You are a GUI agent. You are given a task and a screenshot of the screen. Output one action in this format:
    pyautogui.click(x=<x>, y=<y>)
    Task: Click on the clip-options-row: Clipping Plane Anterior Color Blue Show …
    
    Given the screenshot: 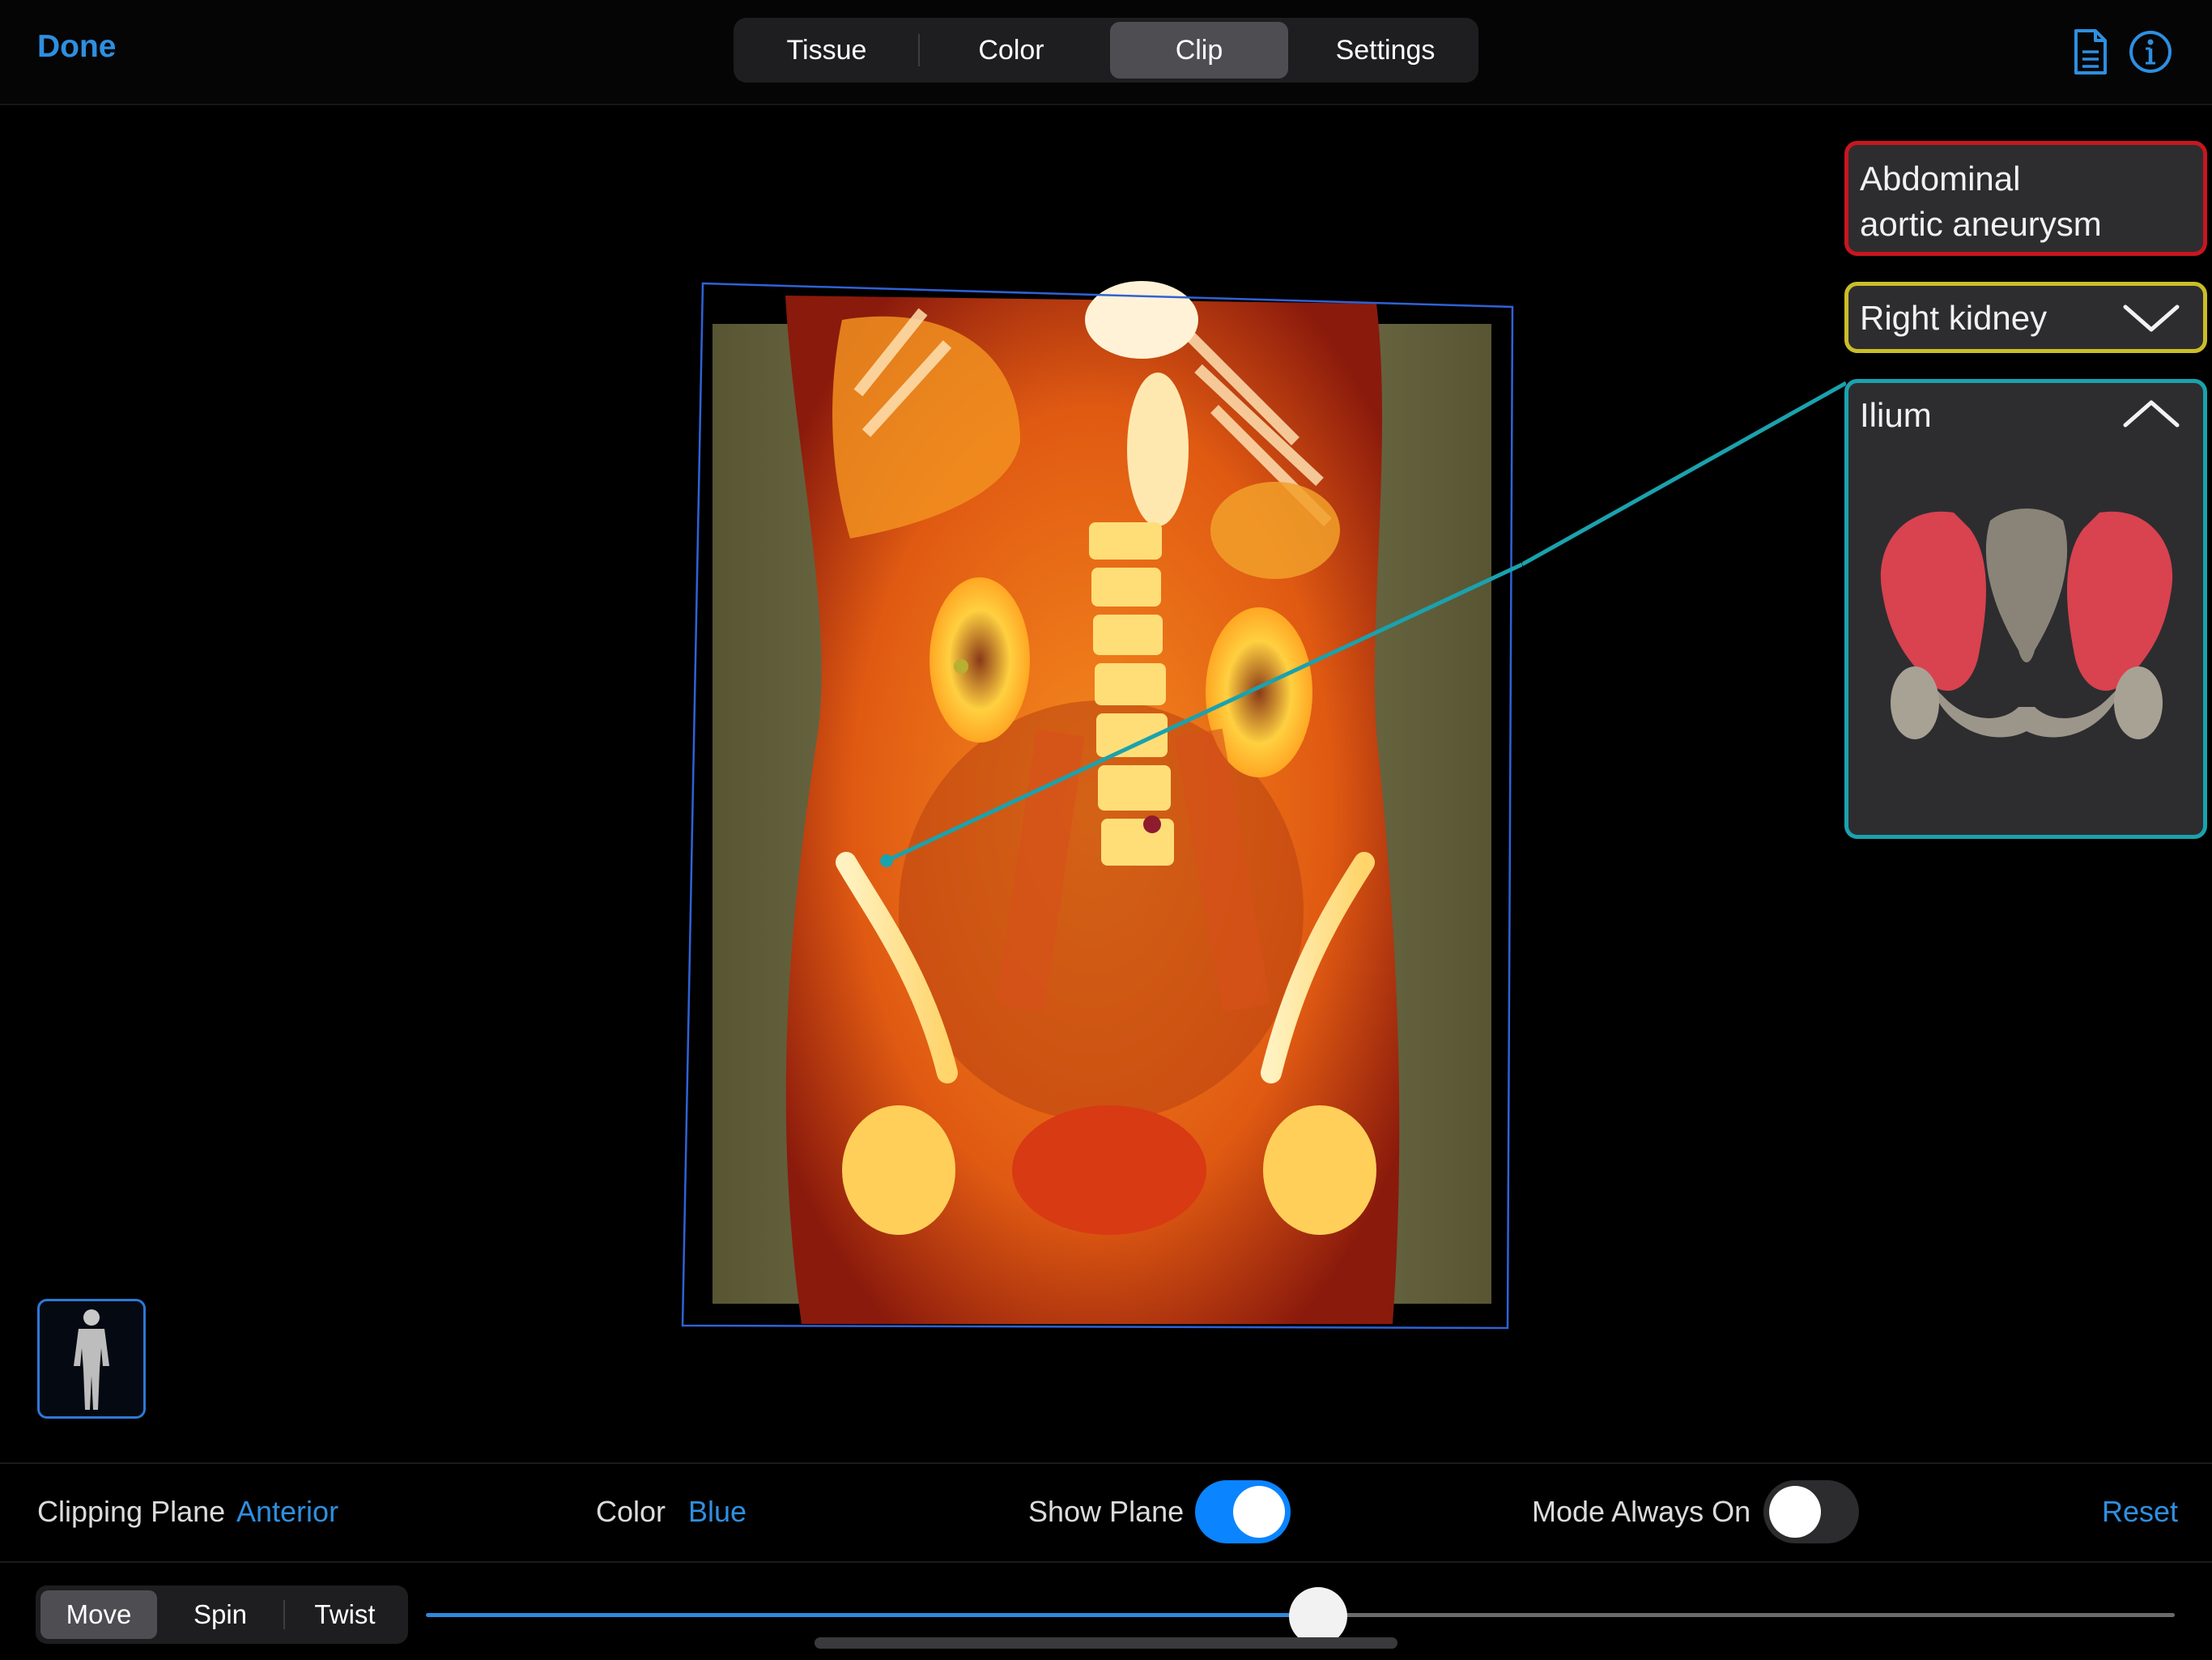 What is the action you would take?
    pyautogui.click(x=1106, y=1514)
    